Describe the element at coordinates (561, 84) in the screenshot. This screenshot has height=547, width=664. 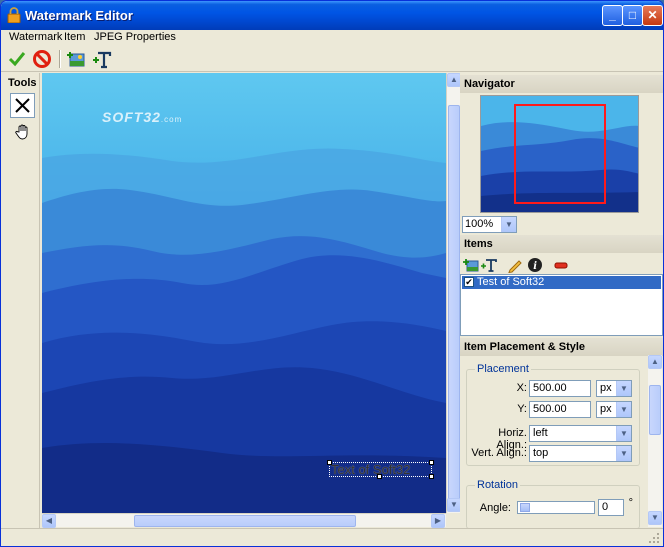
I see `navigator-header: Navigator` at that location.